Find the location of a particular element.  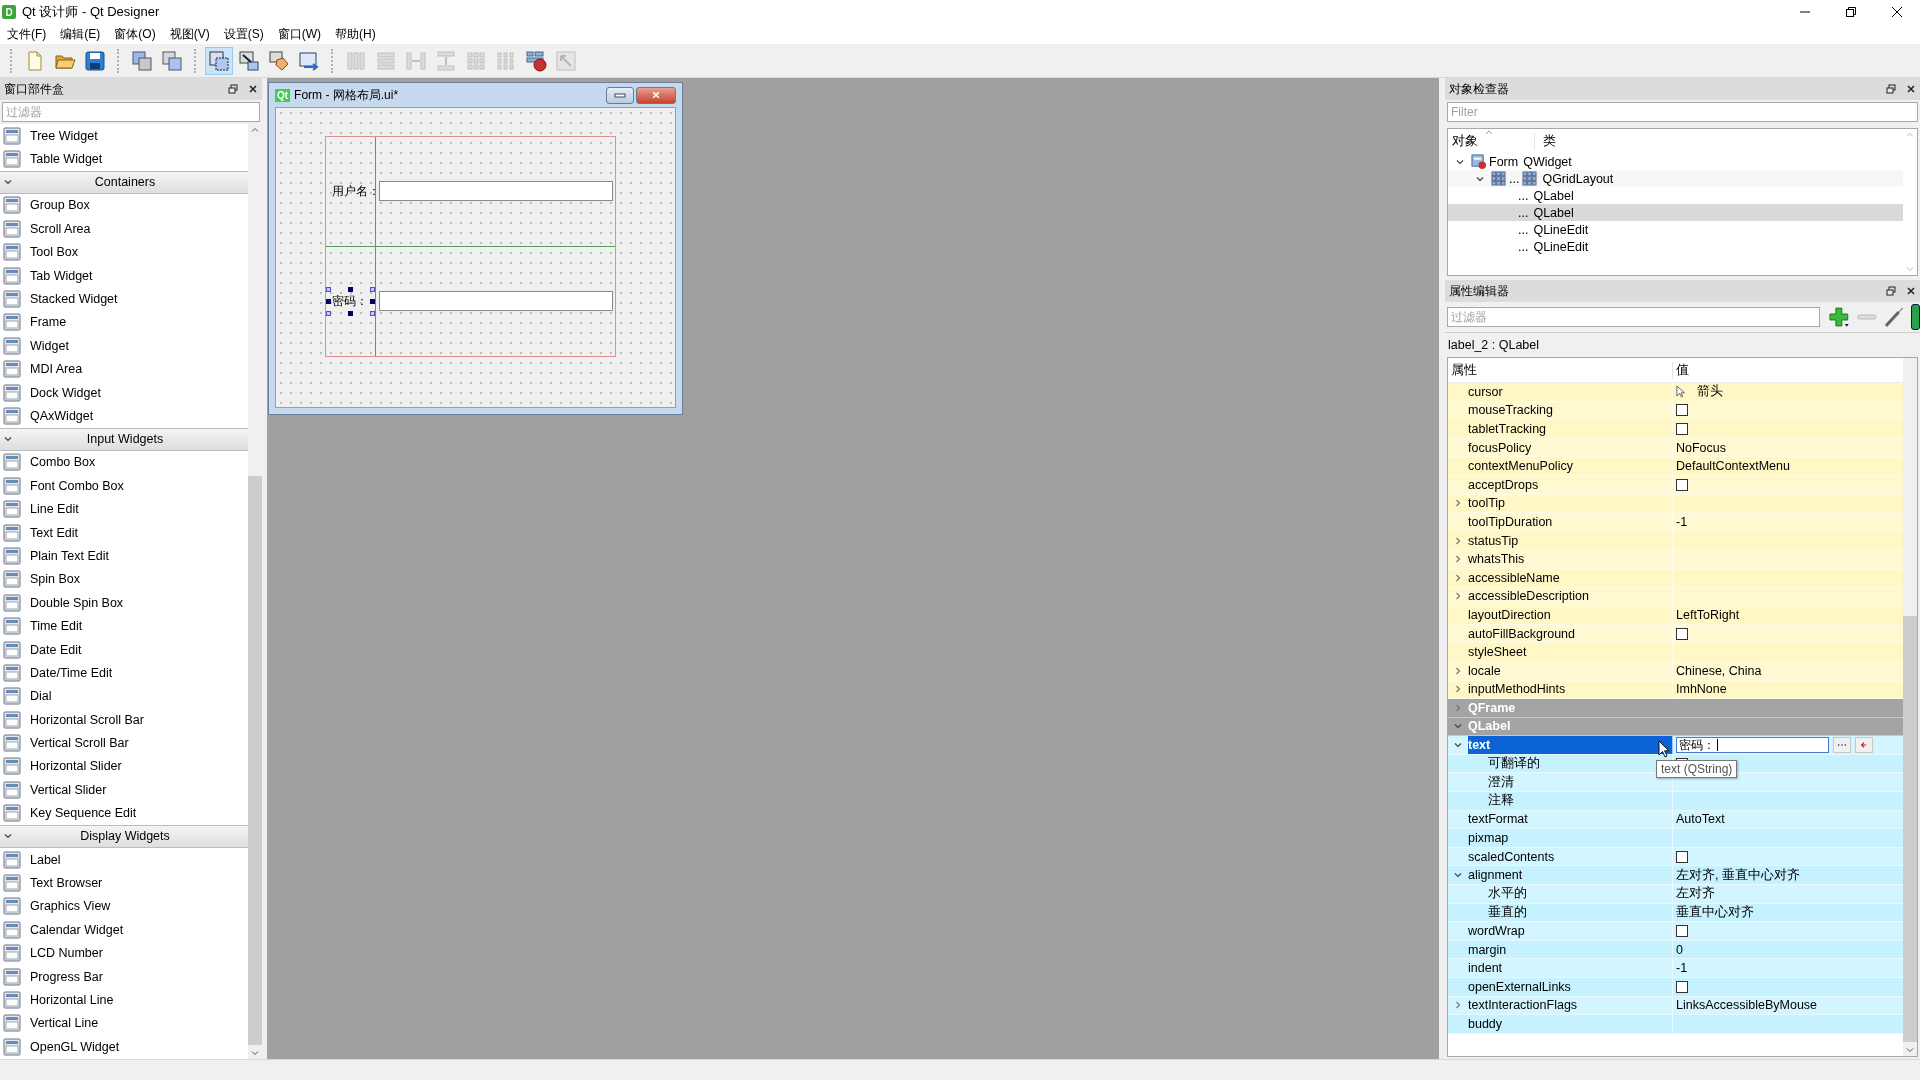

class-name: QGridLayout is located at coordinates (1578, 178).